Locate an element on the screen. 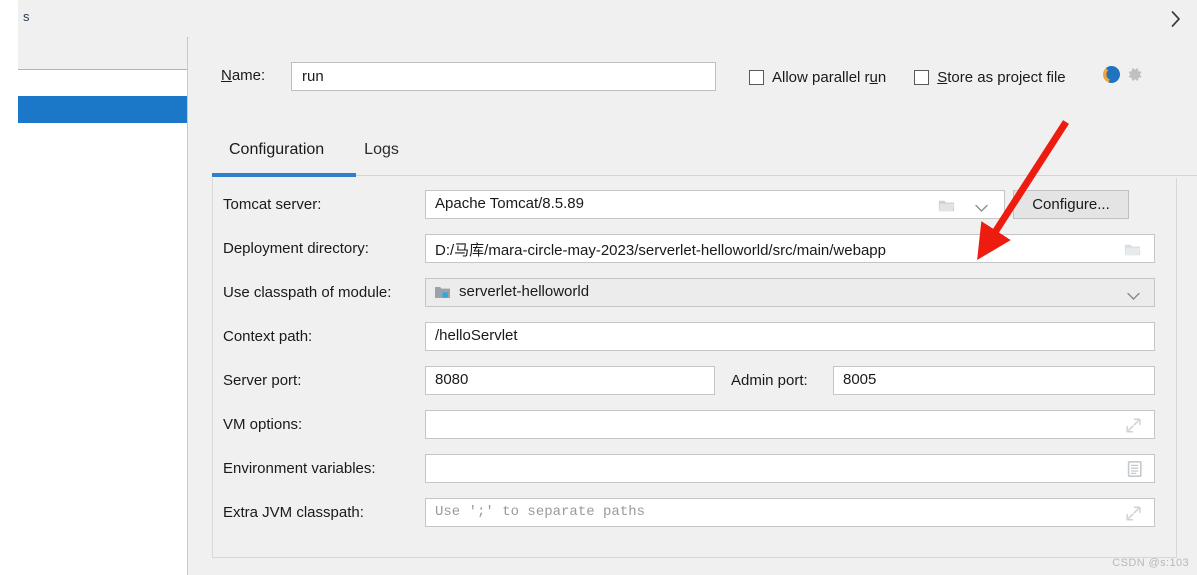 The height and width of the screenshot is (575, 1197). row-context-path: Context path: /helloServlet is located at coordinates (694, 337).